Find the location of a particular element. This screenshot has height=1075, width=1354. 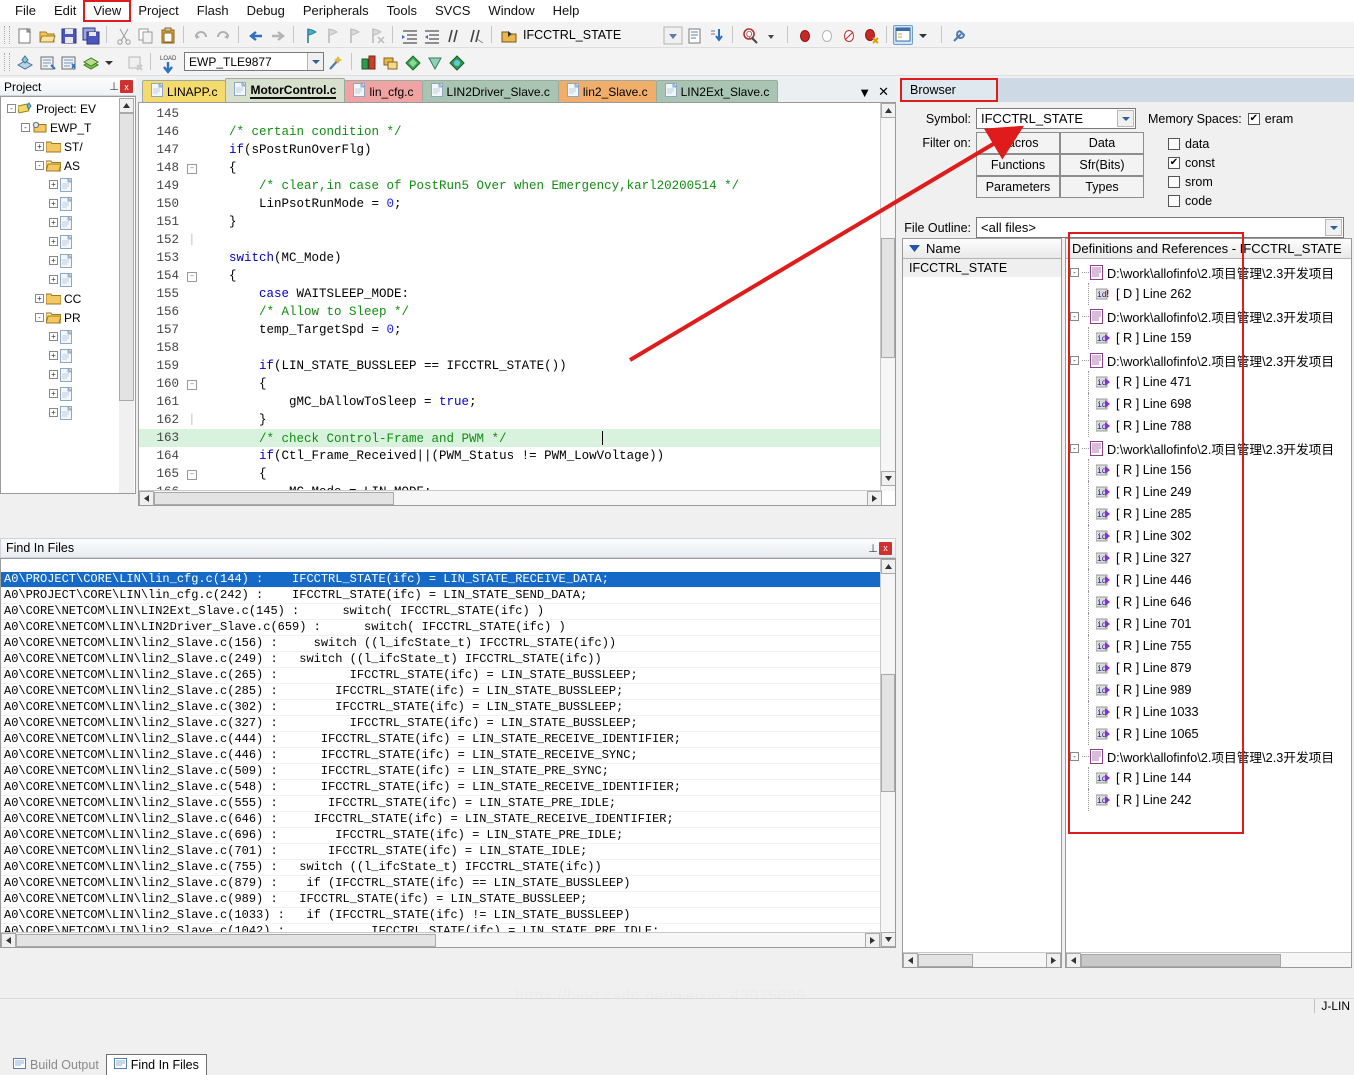

definitions-reference-row: id [ R ] Line 471 is located at coordinates (1208, 382).